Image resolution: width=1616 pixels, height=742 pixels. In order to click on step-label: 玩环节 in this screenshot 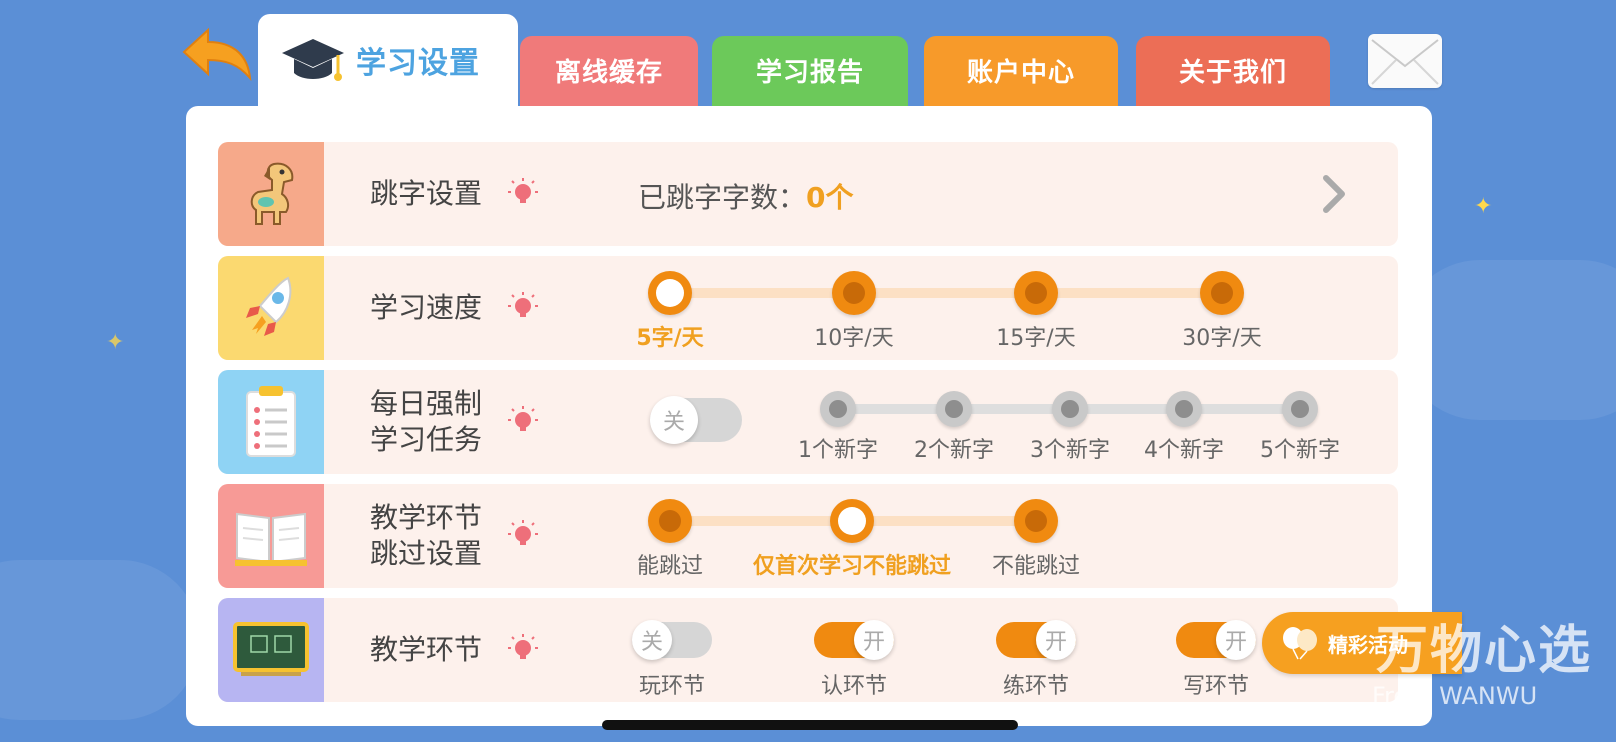, I will do `click(672, 686)`.